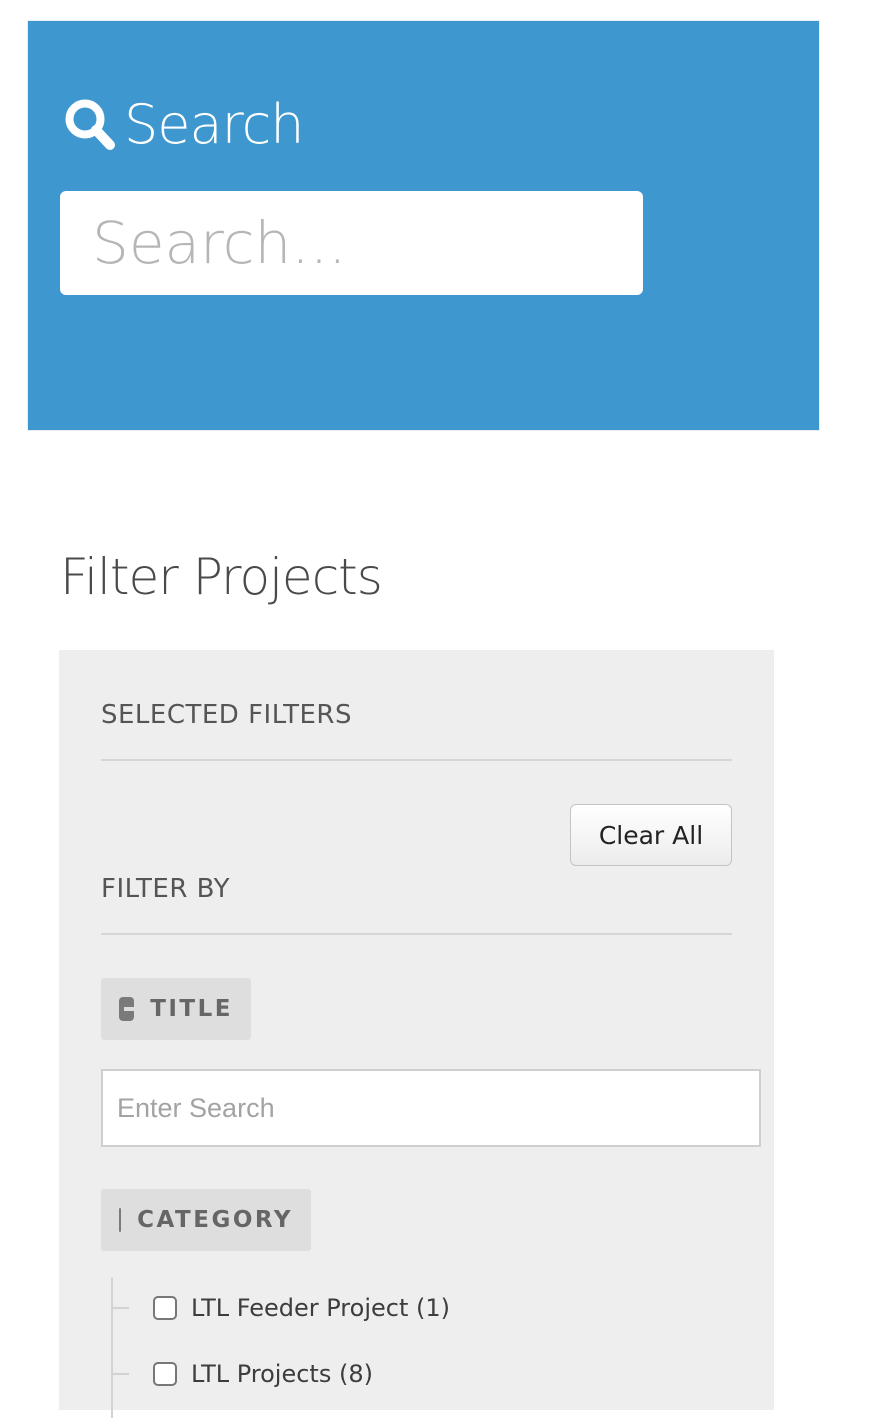  I want to click on filter-by-divider, so click(416, 934).